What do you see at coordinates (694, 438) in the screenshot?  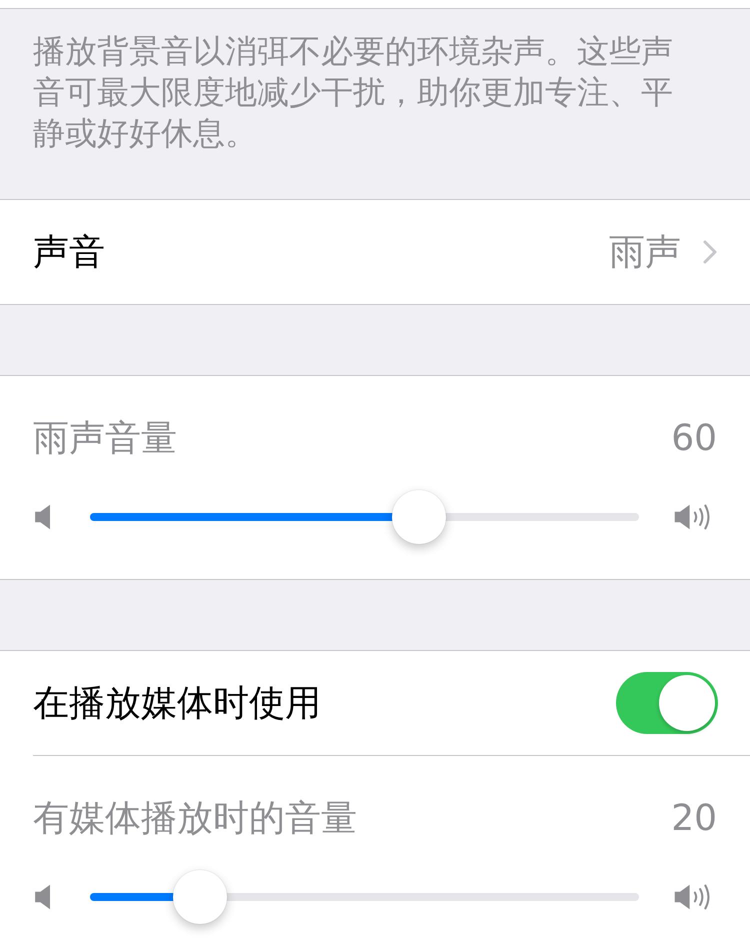 I see `volume-reading: 60` at bounding box center [694, 438].